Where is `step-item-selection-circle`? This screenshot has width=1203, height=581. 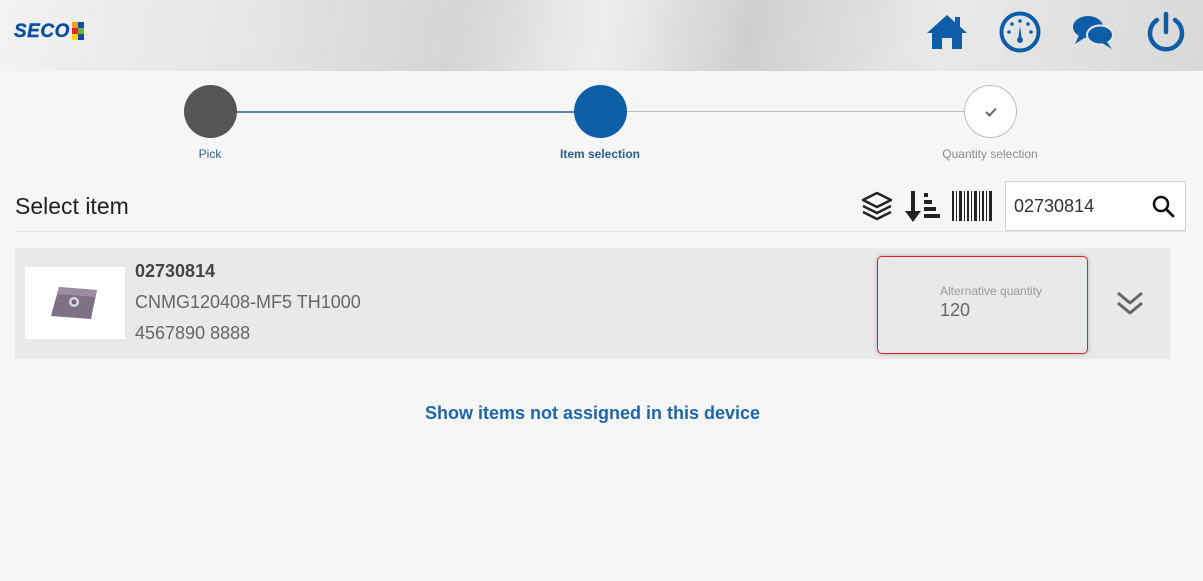 step-item-selection-circle is located at coordinates (600, 111).